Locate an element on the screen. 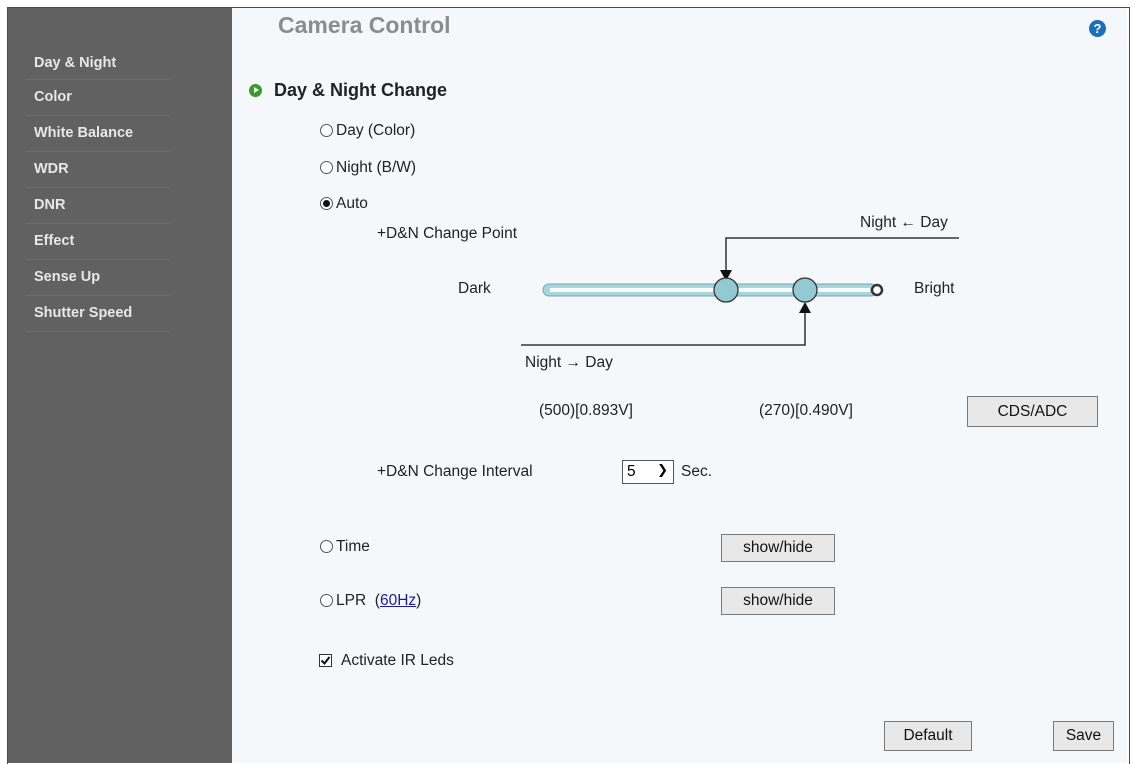  save-button: Save is located at coordinates (1083, 736).